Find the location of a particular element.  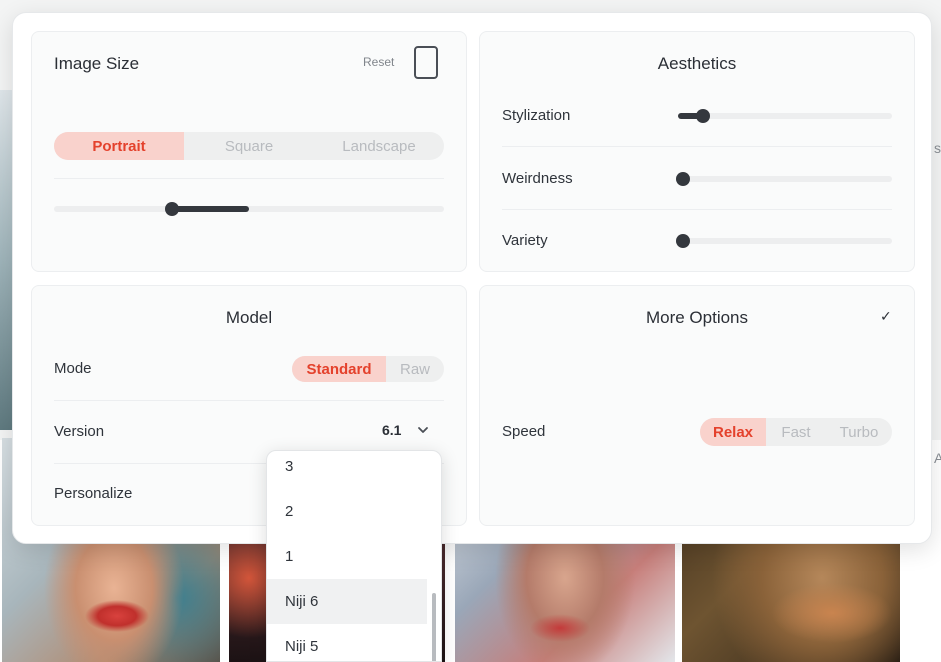

background-image-sliver is located at coordinates (6, 260).